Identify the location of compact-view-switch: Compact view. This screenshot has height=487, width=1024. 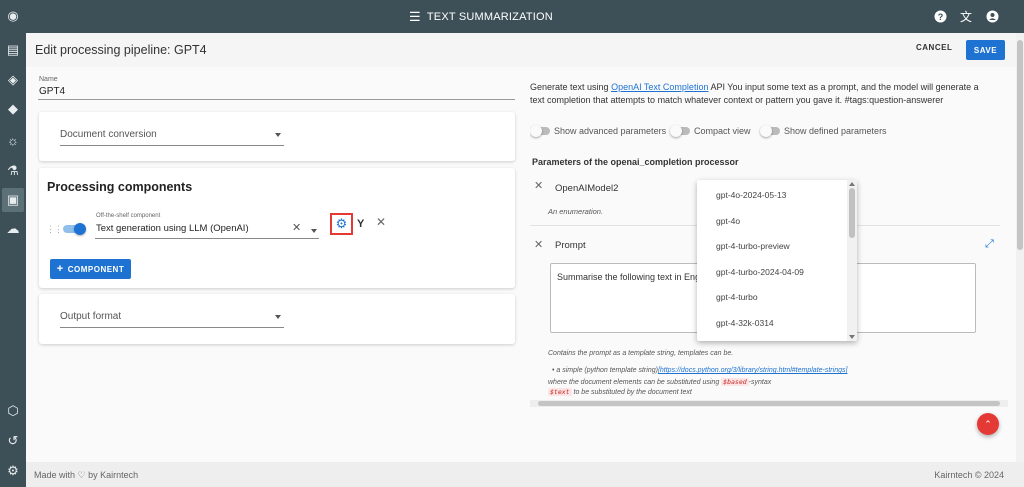
(710, 131).